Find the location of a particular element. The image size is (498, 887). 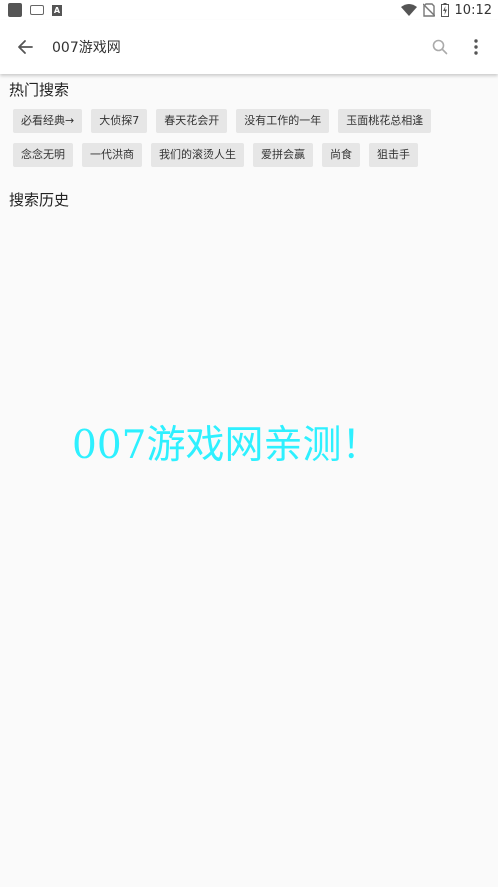

search-input is located at coordinates (236, 47).